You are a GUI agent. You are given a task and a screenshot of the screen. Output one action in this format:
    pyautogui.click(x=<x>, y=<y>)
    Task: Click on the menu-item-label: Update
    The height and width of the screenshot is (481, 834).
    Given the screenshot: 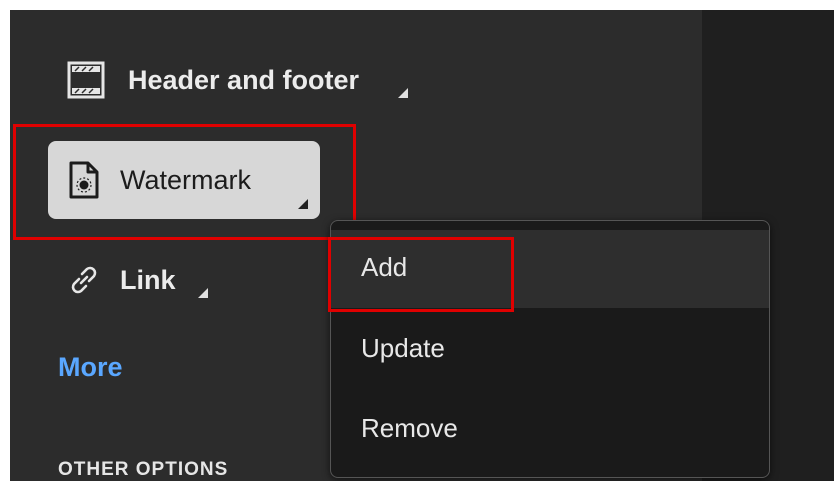 What is the action you would take?
    pyautogui.click(x=403, y=348)
    